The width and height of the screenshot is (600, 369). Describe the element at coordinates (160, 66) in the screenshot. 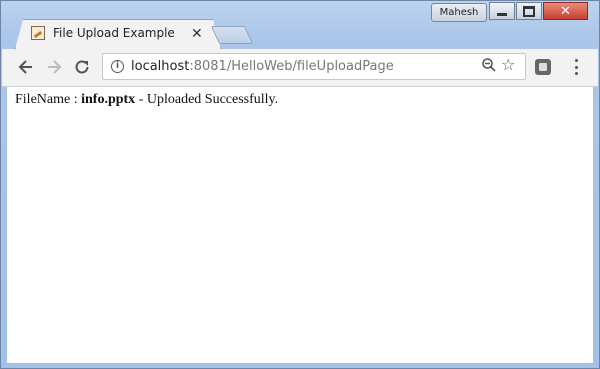

I see `url-host: localhost` at that location.